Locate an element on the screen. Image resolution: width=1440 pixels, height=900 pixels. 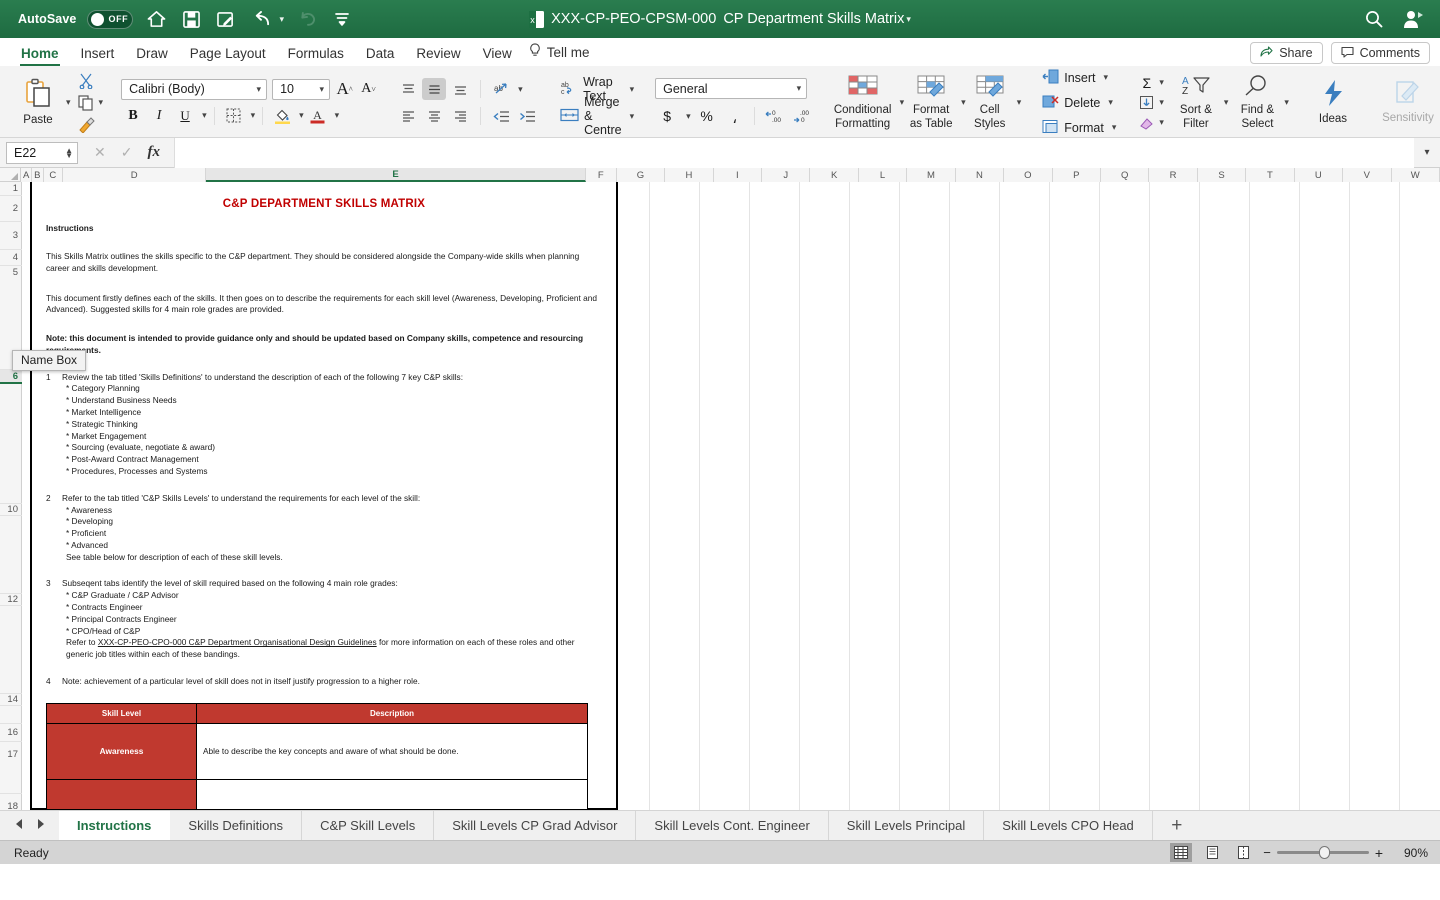
underline-button: U is located at coordinates (185, 116).